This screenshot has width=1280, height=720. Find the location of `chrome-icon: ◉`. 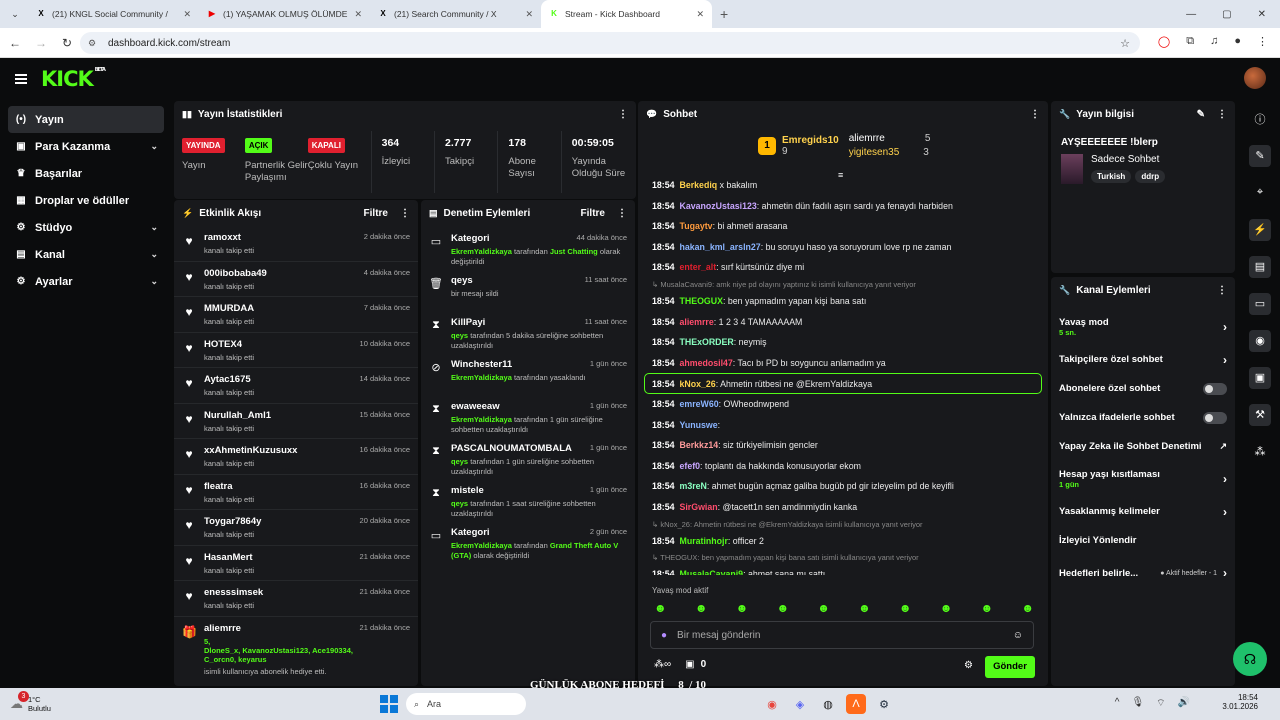

chrome-icon: ◉ is located at coordinates (772, 704).